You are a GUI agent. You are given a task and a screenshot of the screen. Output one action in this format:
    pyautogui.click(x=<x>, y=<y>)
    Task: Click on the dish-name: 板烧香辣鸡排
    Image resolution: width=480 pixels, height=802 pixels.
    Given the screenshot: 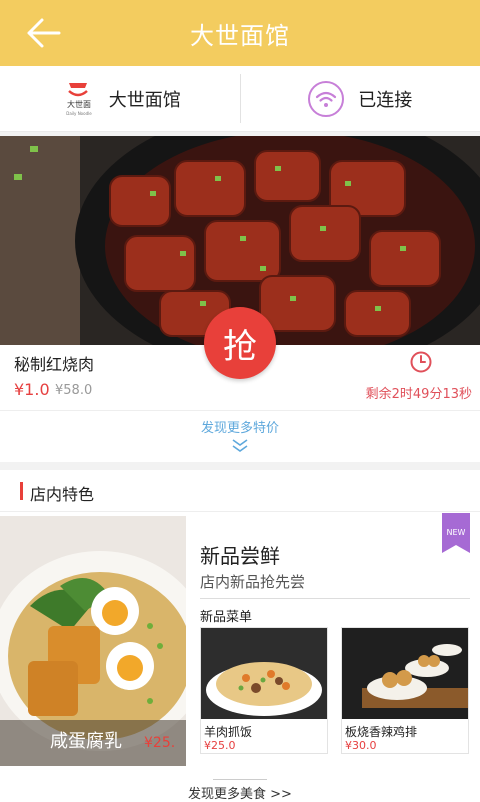 What is the action you would take?
    pyautogui.click(x=381, y=731)
    